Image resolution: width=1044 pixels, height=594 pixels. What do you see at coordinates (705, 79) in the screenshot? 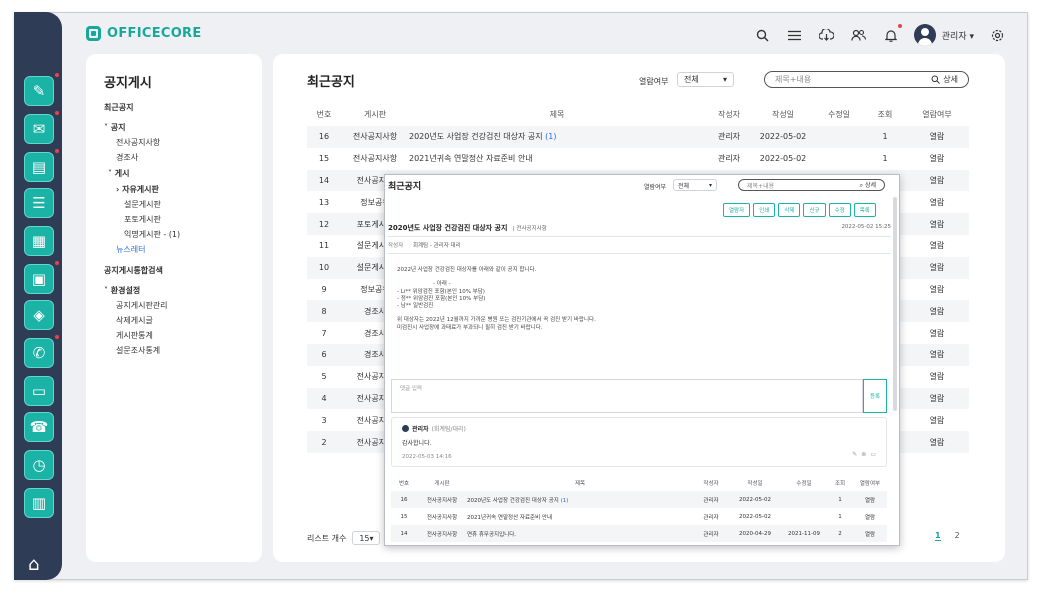
I see `read-filter-select: 전체 ▾` at bounding box center [705, 79].